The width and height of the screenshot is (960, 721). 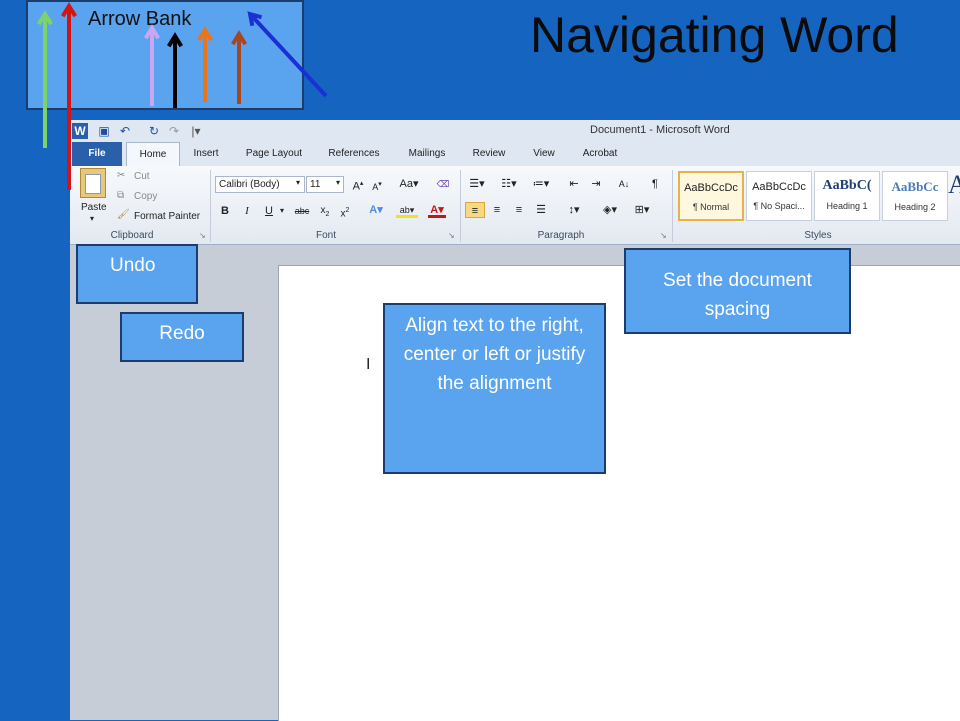 I want to click on increase-indent-icon: ⇥, so click(x=596, y=184).